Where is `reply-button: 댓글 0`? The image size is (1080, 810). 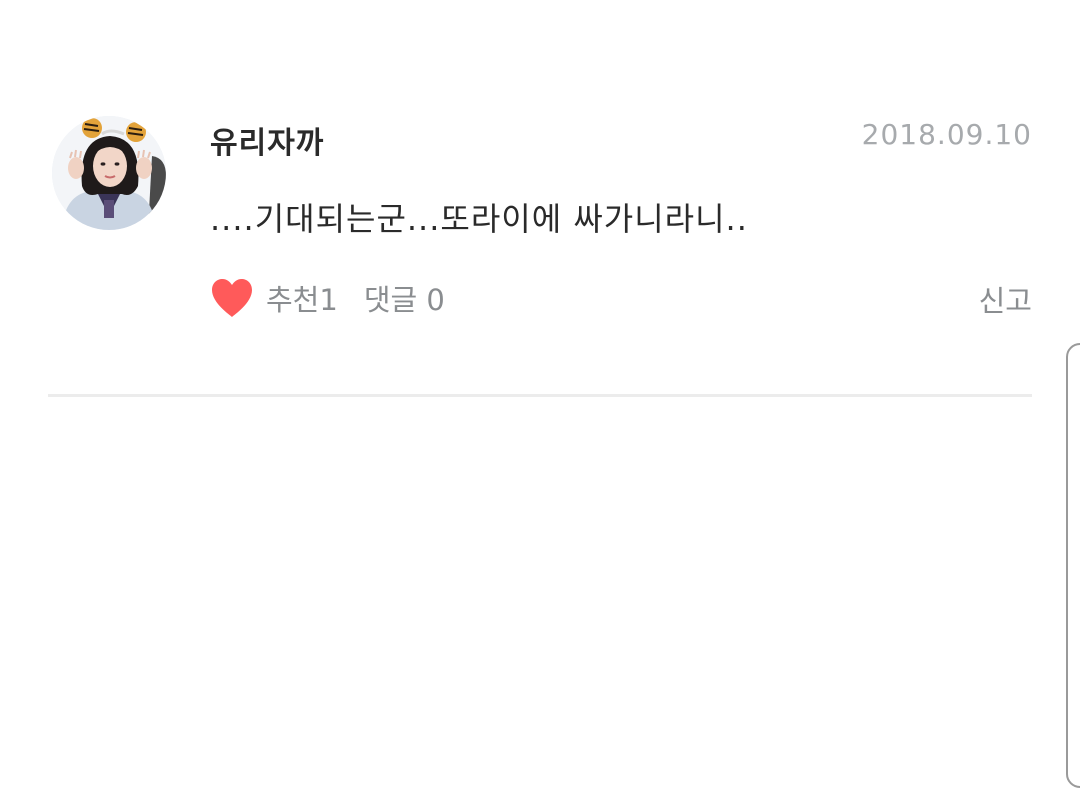
reply-button: 댓글 0 is located at coordinates (404, 298).